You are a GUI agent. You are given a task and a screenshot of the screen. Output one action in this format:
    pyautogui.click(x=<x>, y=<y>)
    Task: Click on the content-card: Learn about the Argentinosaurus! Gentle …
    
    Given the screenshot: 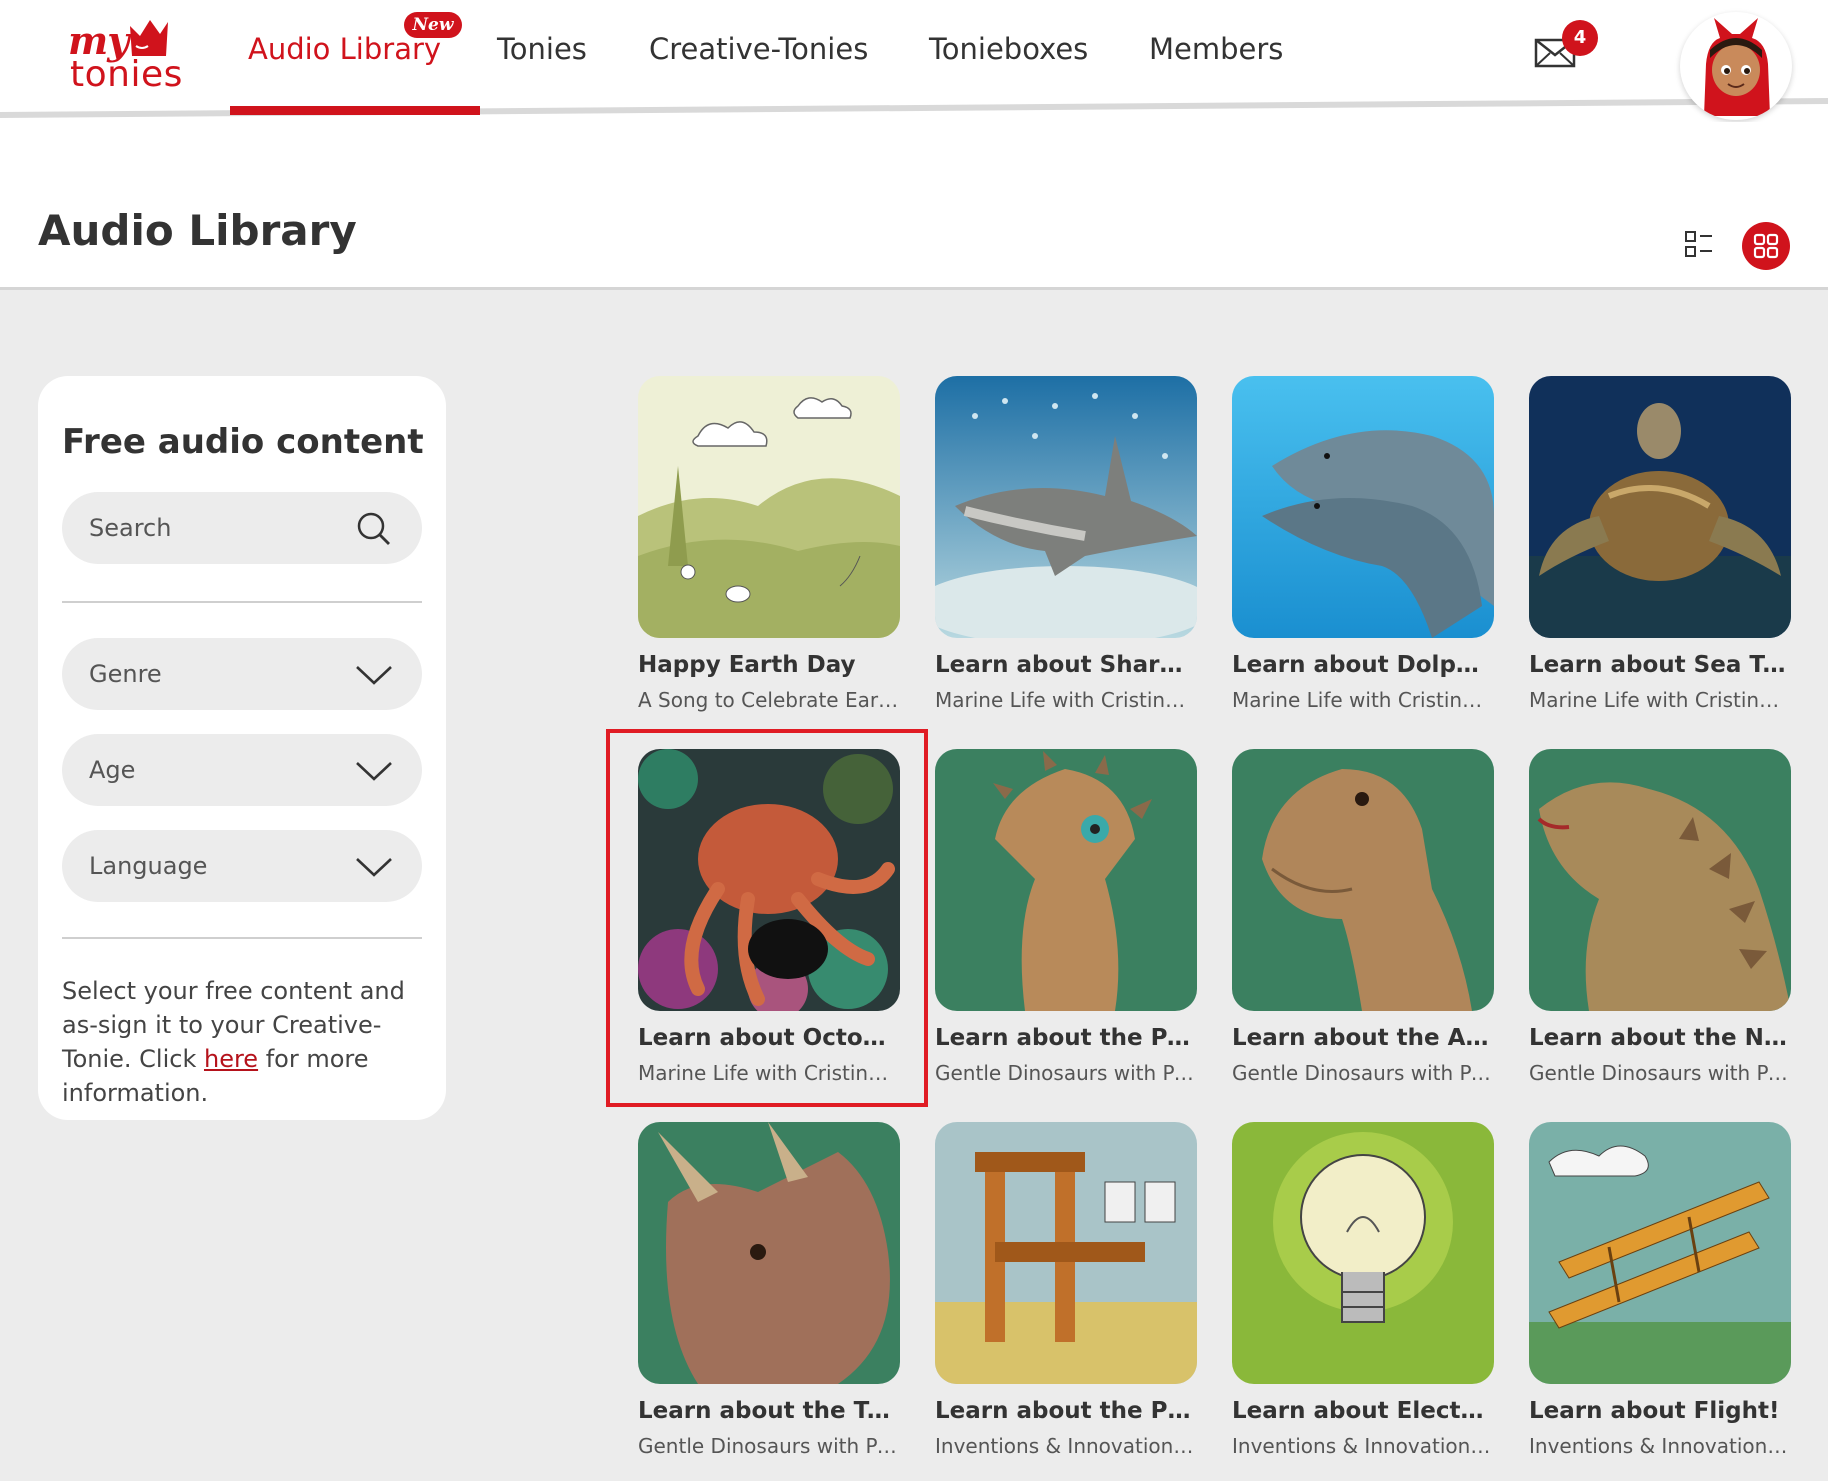 What is the action you would take?
    pyautogui.click(x=1363, y=924)
    